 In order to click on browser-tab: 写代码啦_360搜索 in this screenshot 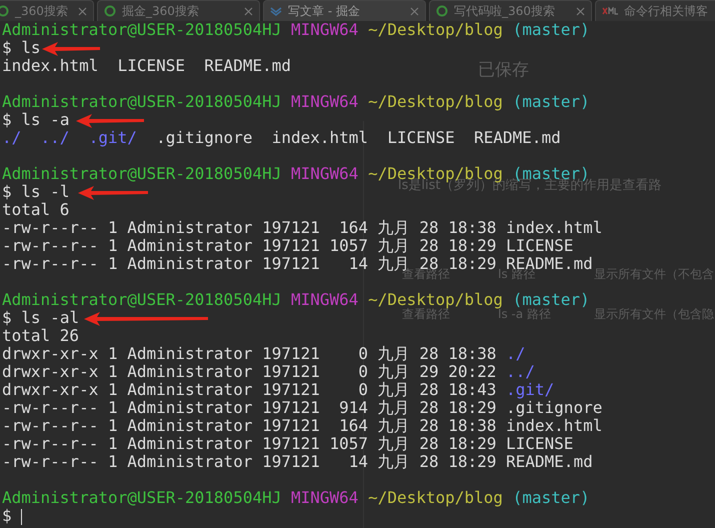, I will do `click(510, 10)`.